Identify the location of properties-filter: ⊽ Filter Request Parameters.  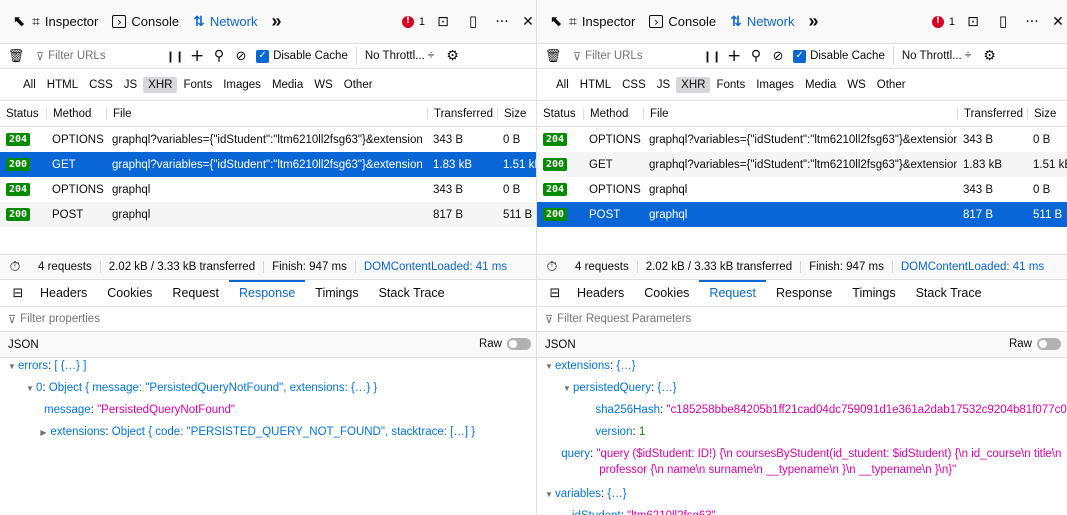
(802, 319).